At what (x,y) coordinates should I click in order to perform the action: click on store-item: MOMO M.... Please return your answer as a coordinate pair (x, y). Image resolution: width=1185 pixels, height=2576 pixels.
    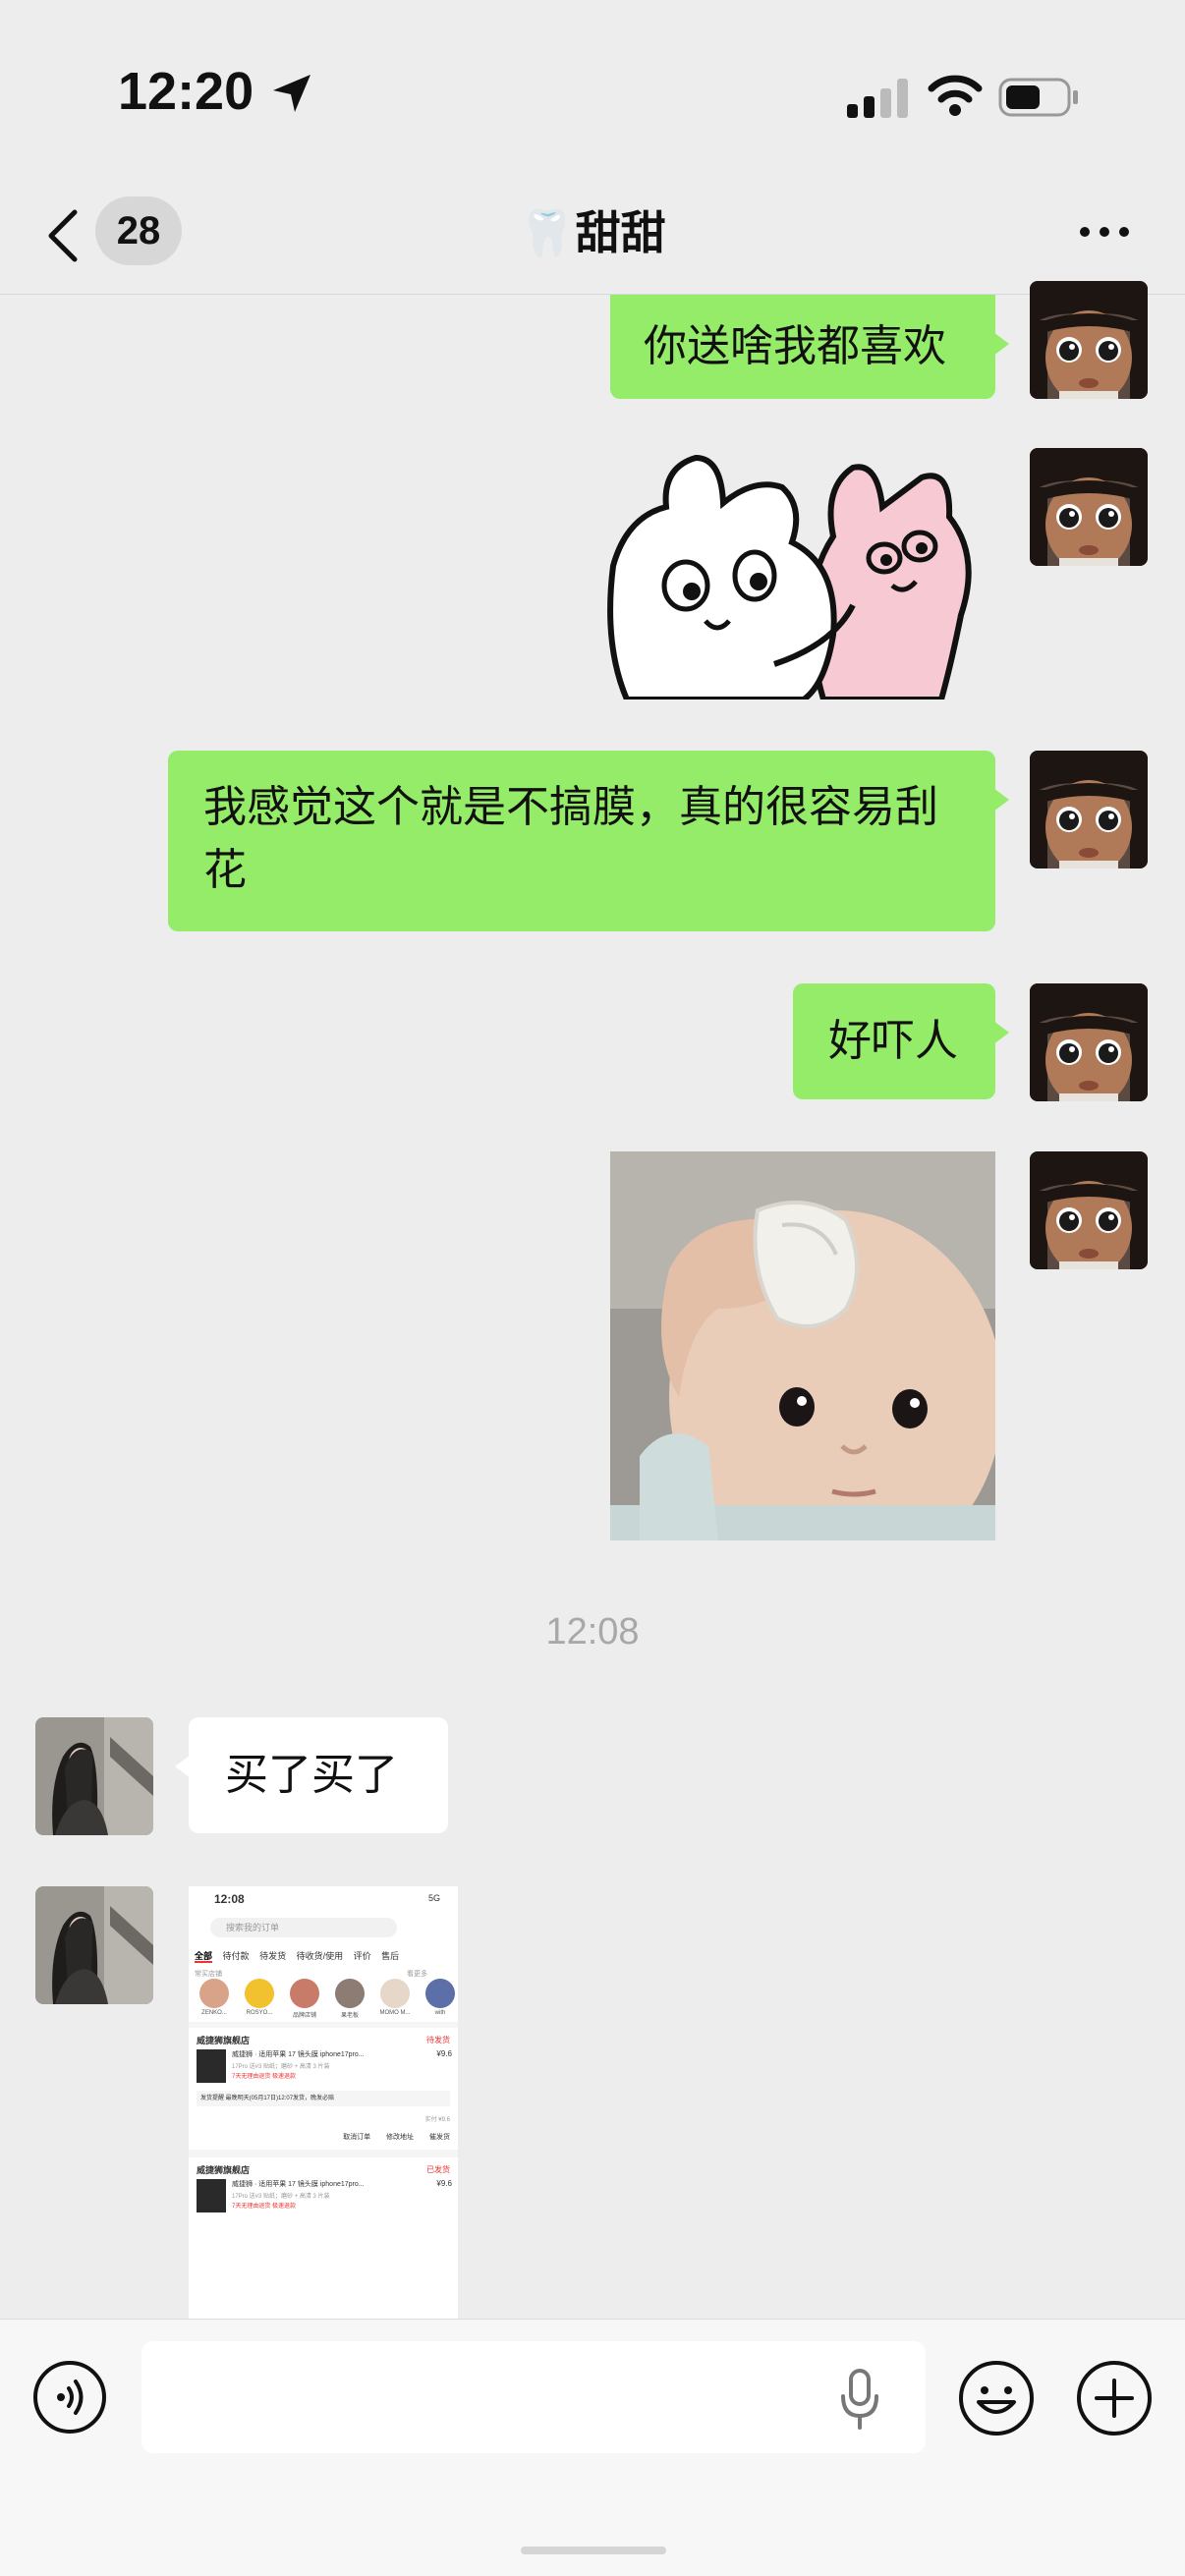
    Looking at the image, I should click on (395, 1997).